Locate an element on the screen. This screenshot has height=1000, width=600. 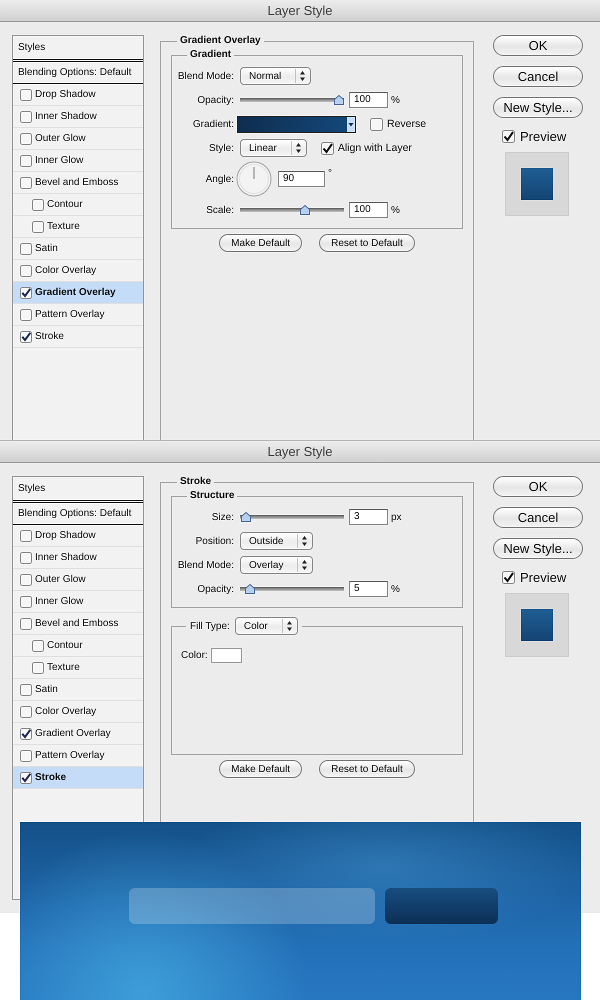
dropdown: Color is located at coordinates (266, 626).